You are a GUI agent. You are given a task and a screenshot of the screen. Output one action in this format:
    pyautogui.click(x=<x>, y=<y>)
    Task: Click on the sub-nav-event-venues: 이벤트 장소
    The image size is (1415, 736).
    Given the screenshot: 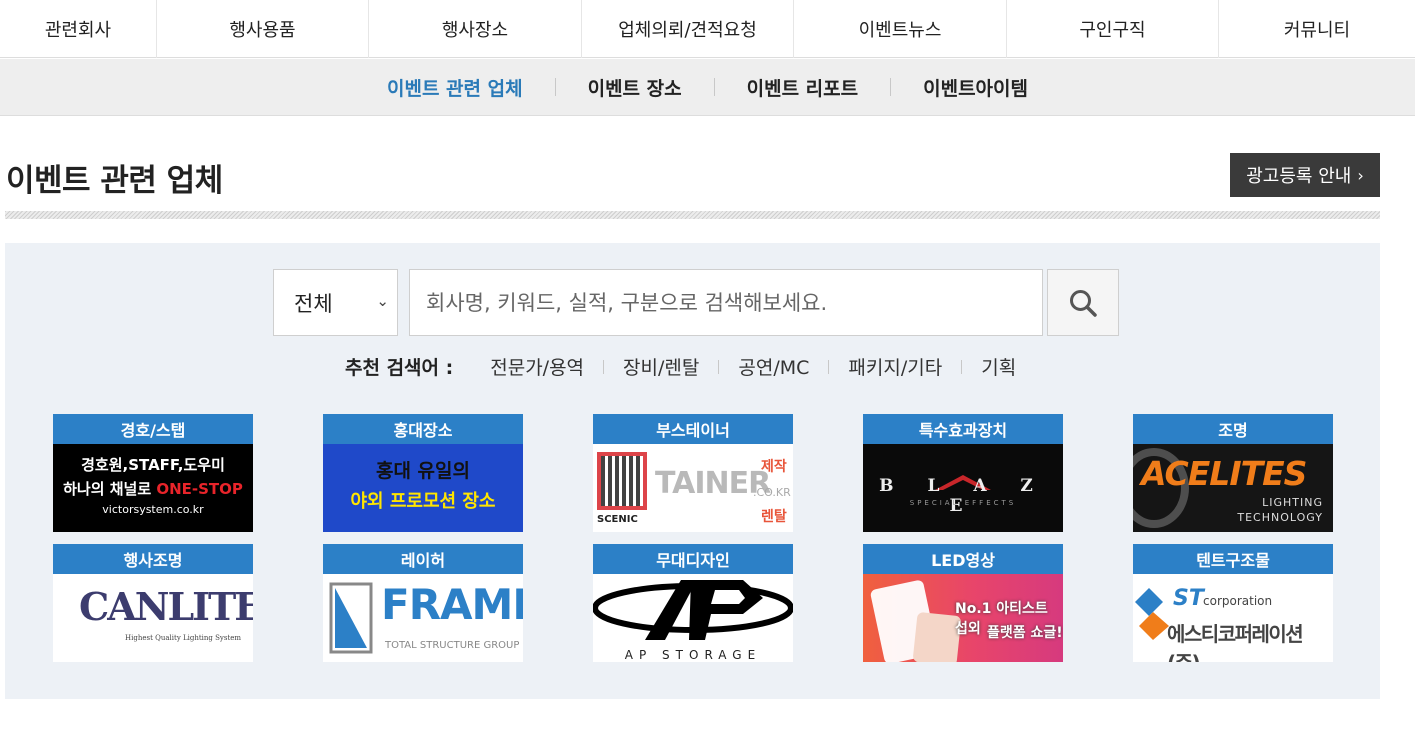 What is the action you would take?
    pyautogui.click(x=635, y=87)
    